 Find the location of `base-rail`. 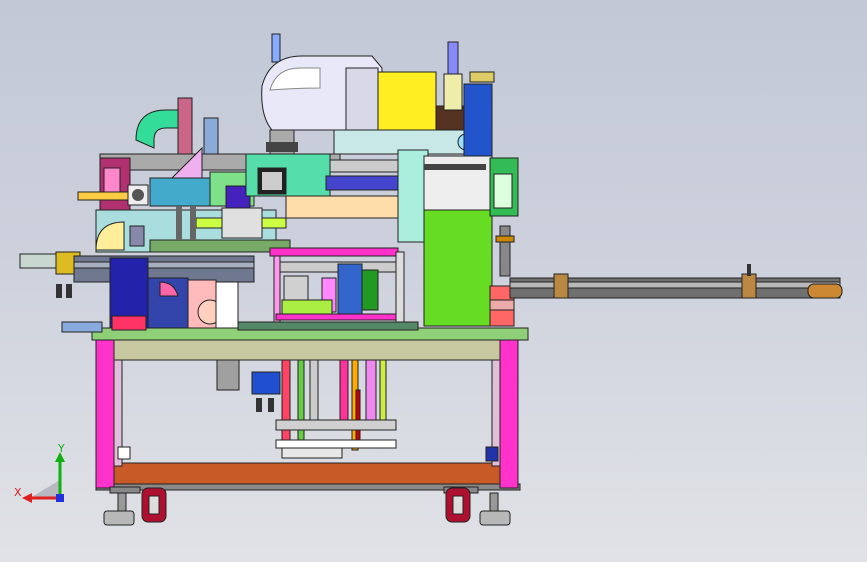

base-rail is located at coordinates (310, 474).